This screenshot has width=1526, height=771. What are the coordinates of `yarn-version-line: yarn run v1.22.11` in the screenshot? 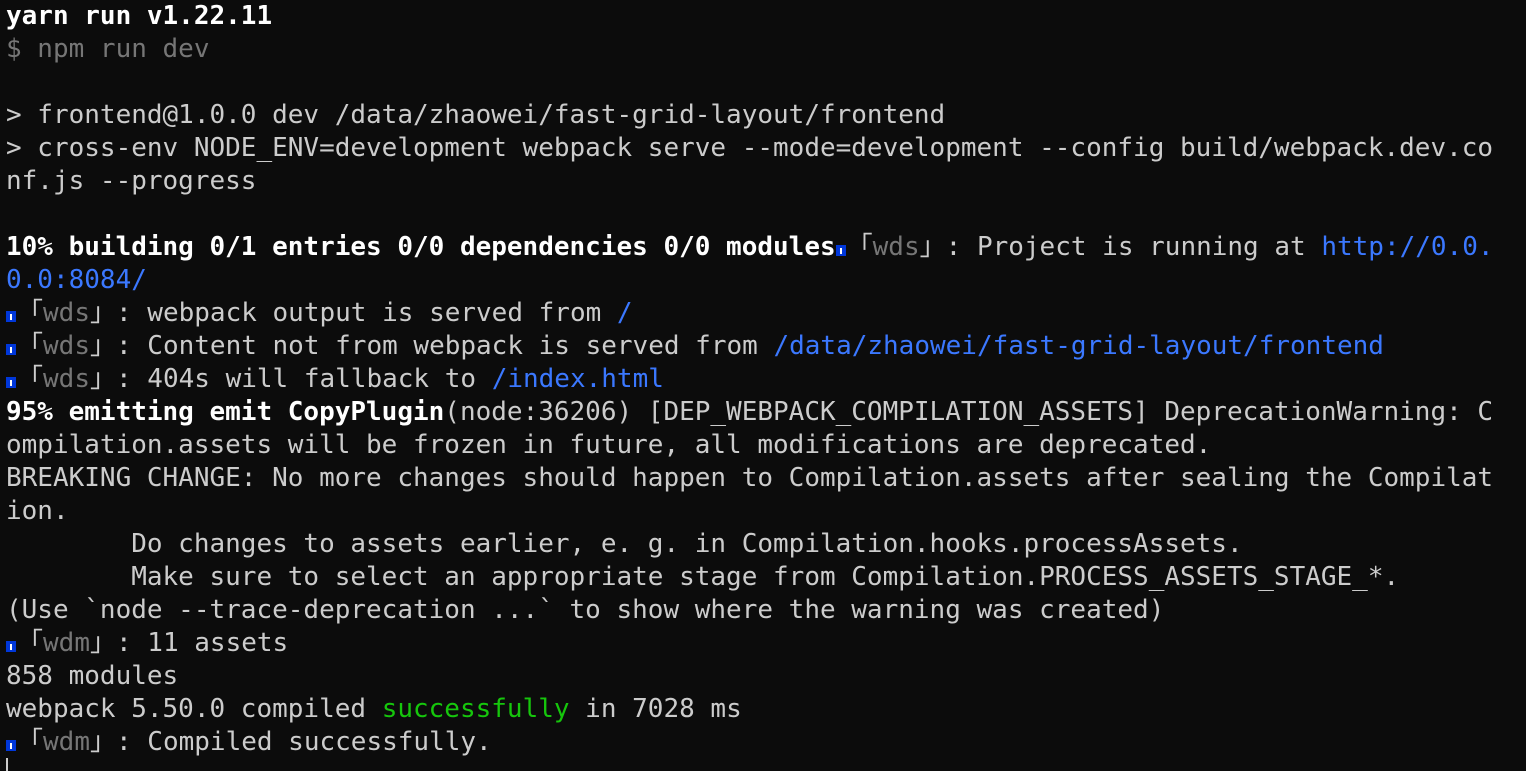 It's located at (139, 16).